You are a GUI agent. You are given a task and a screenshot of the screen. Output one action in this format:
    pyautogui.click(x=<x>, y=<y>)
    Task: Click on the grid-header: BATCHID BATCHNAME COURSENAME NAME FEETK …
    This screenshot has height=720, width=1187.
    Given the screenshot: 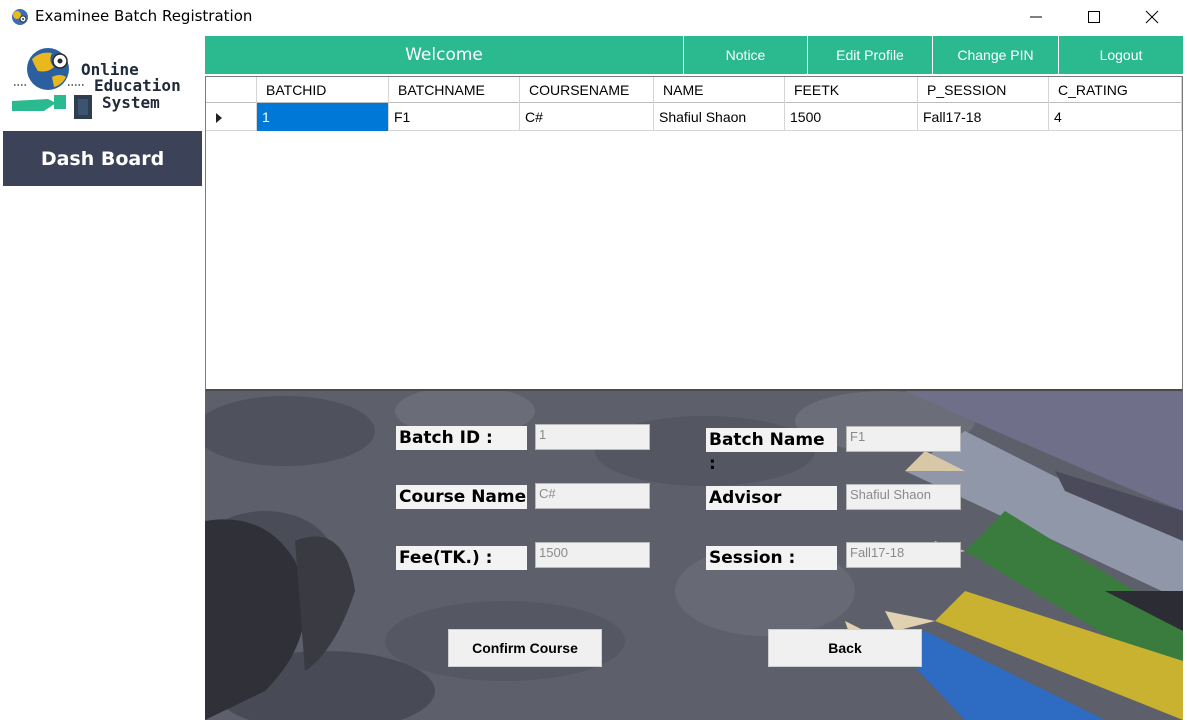 What is the action you would take?
    pyautogui.click(x=694, y=90)
    